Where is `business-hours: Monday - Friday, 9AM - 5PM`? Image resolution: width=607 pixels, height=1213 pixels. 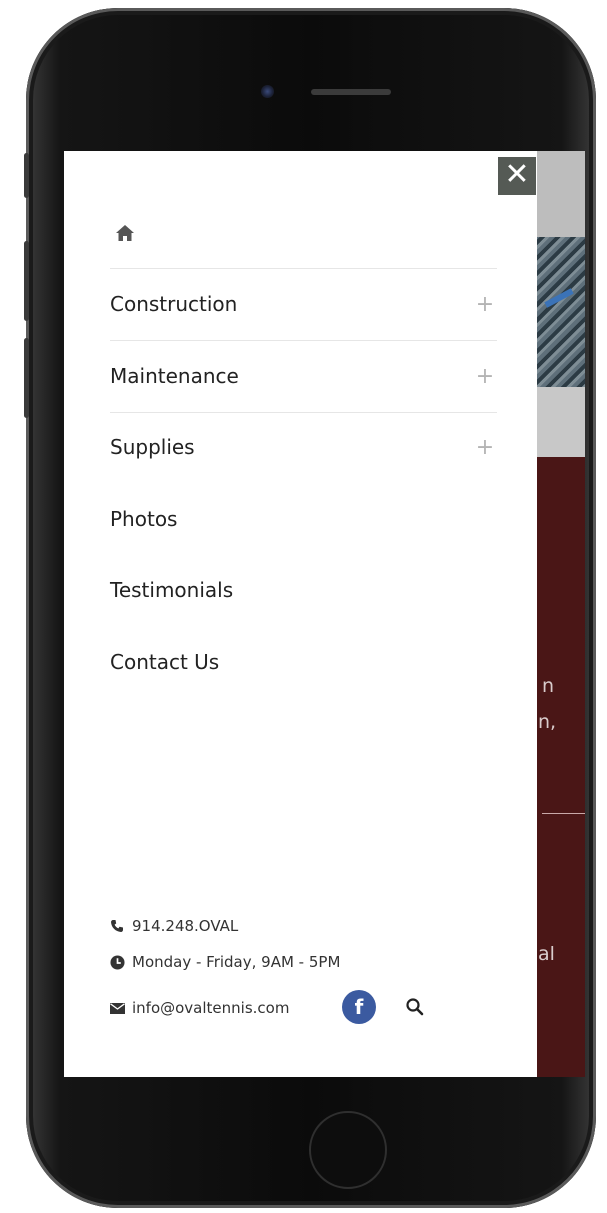
business-hours: Monday - Friday, 9AM - 5PM is located at coordinates (225, 962).